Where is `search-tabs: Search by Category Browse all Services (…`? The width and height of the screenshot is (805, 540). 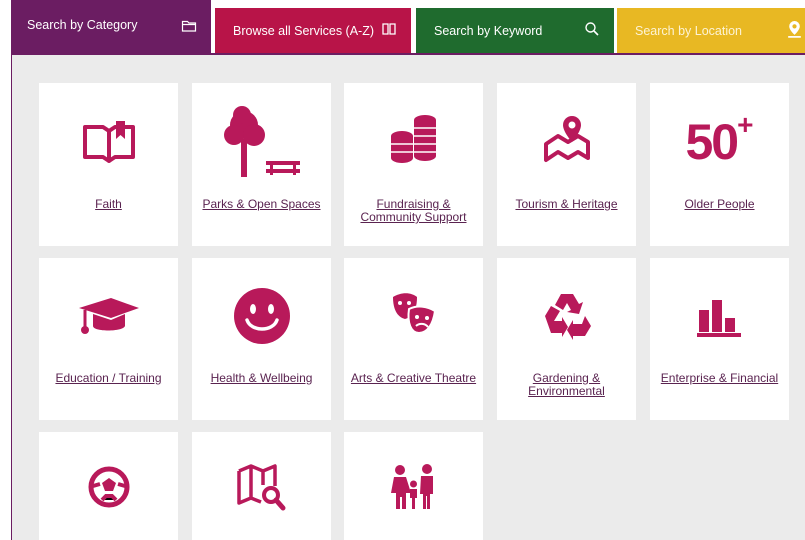
search-tabs: Search by Category Browse all Services (… is located at coordinates (402, 27).